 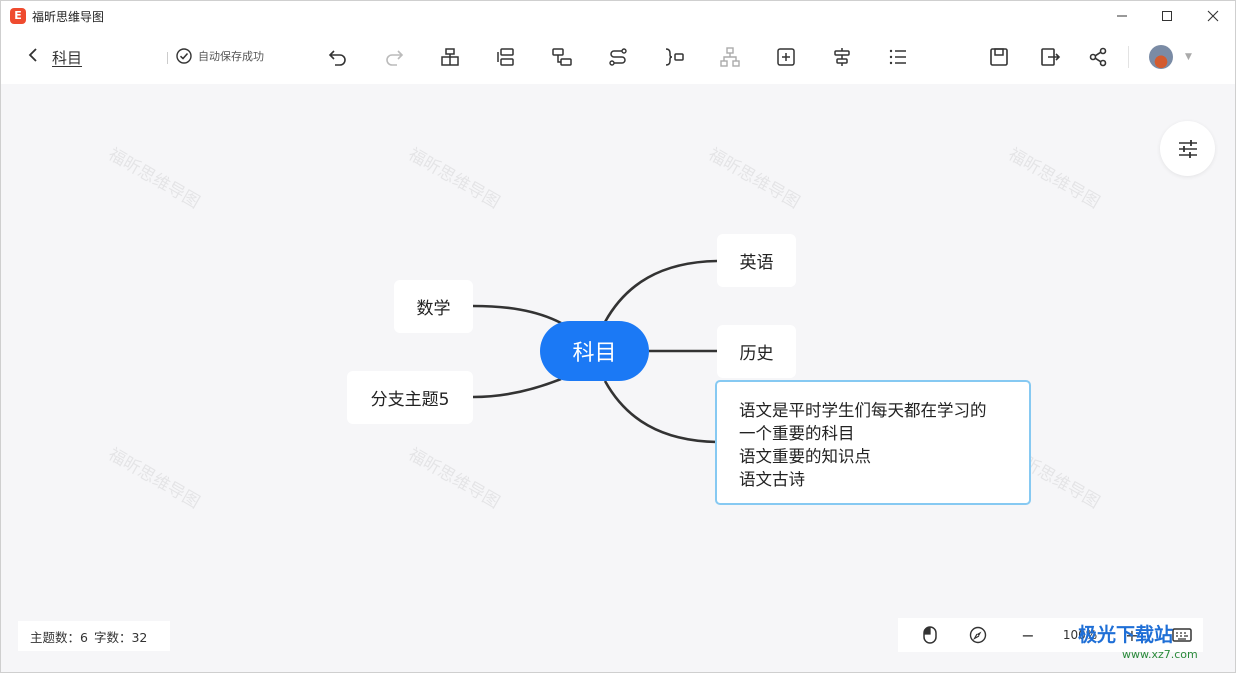 I want to click on insert-parent-topic-button, so click(x=450, y=57).